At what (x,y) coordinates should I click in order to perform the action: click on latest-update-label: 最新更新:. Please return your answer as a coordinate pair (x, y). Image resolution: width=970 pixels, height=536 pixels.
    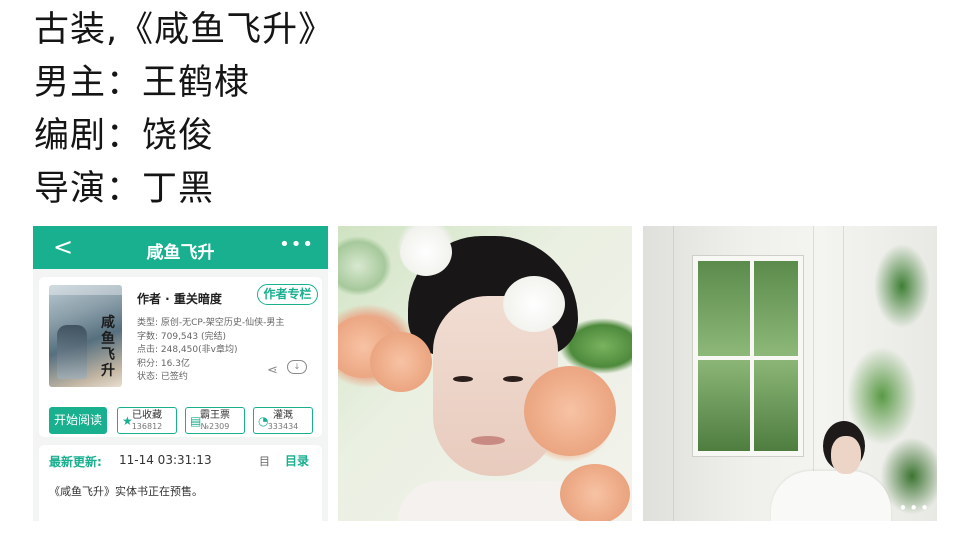
    Looking at the image, I should click on (75, 462).